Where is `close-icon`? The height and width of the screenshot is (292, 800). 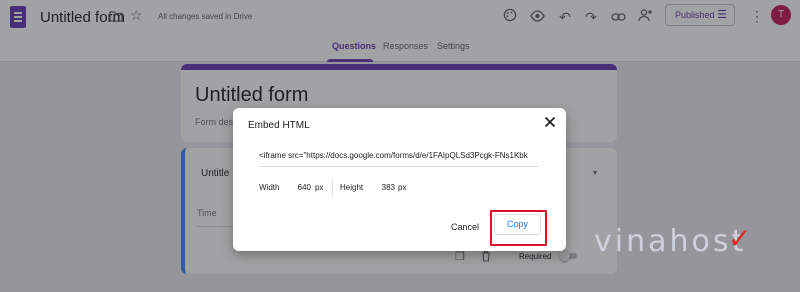 close-icon is located at coordinates (550, 124).